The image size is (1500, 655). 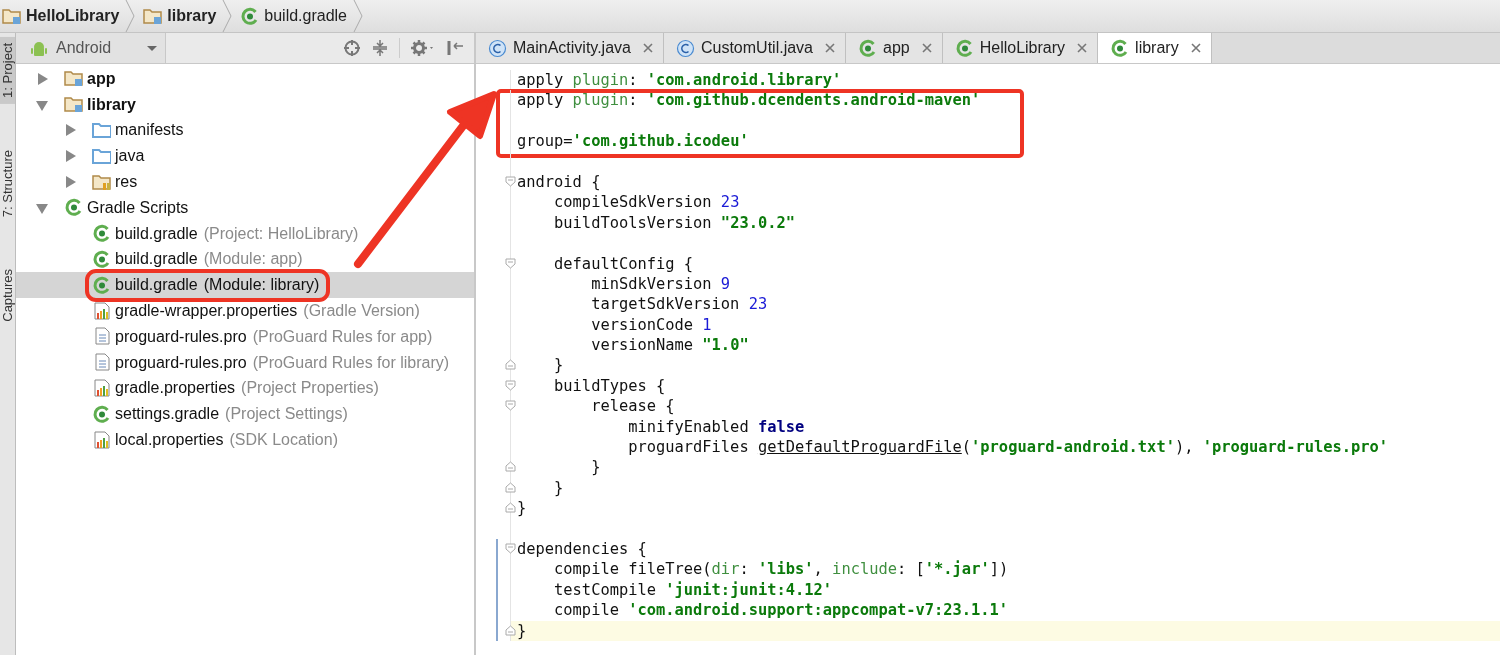 I want to click on tree-item-hint: (Module: app), so click(x=253, y=259).